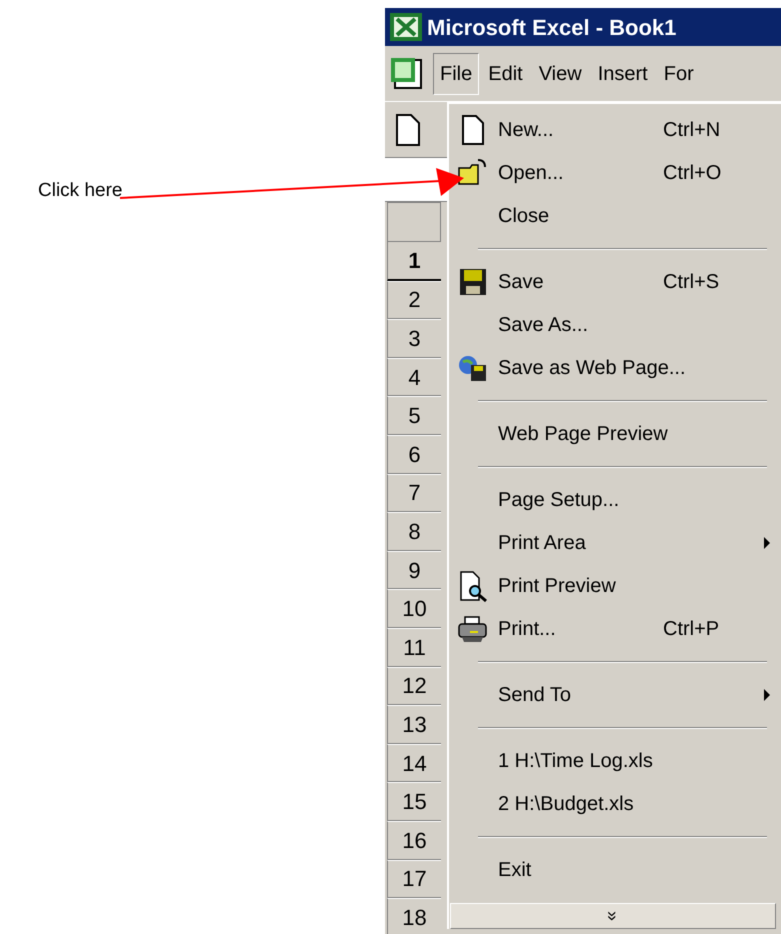 Image resolution: width=781 pixels, height=934 pixels. What do you see at coordinates (414, 840) in the screenshot?
I see `row-header: 16` at bounding box center [414, 840].